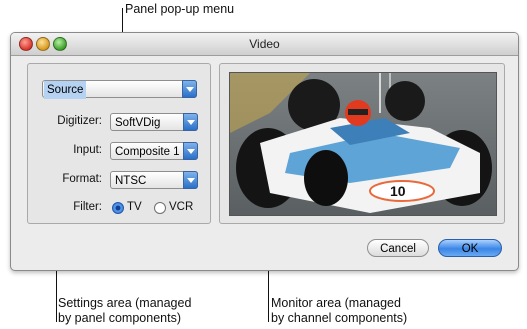 The image size is (527, 329). I want to click on title-bar: Video, so click(264, 44).